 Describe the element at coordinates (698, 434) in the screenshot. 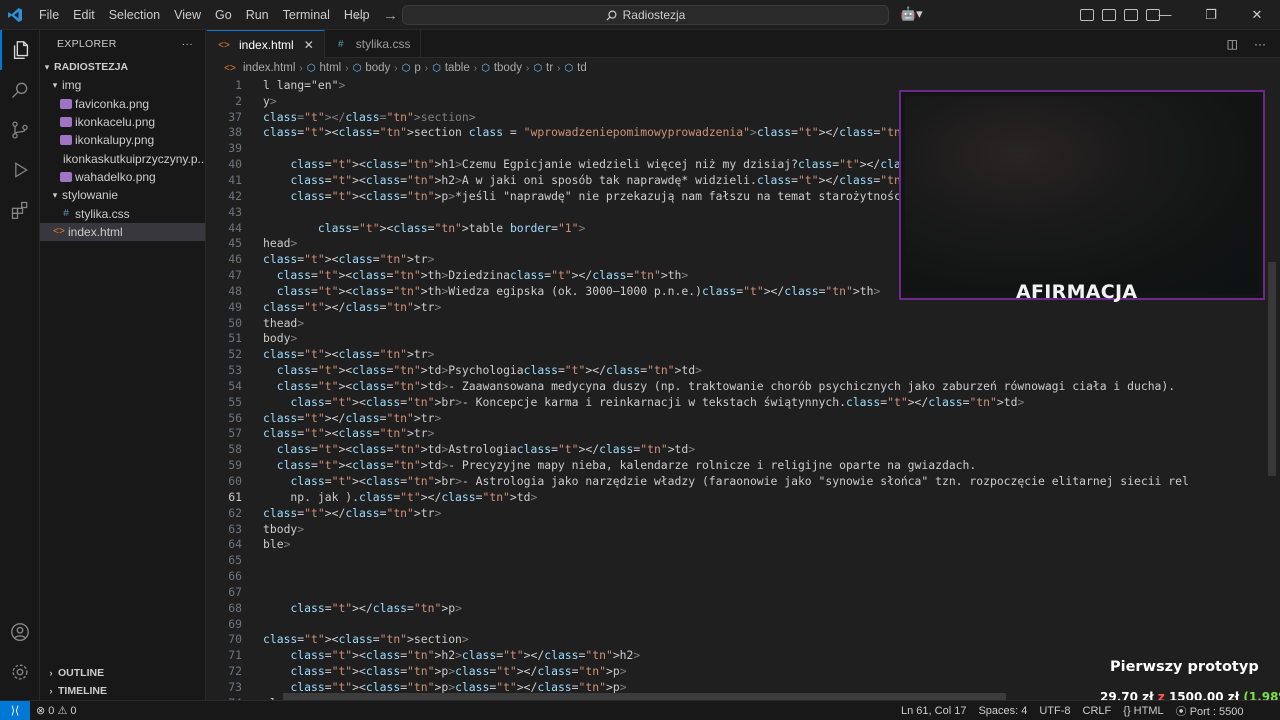

I see `code-line: 57 class="t"><class="tn">tr>` at that location.